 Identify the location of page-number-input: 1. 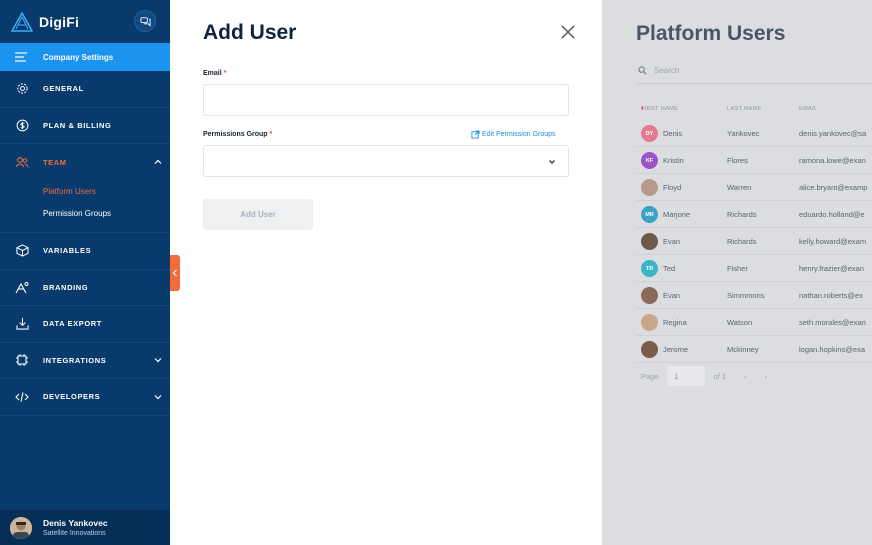
(685, 376).